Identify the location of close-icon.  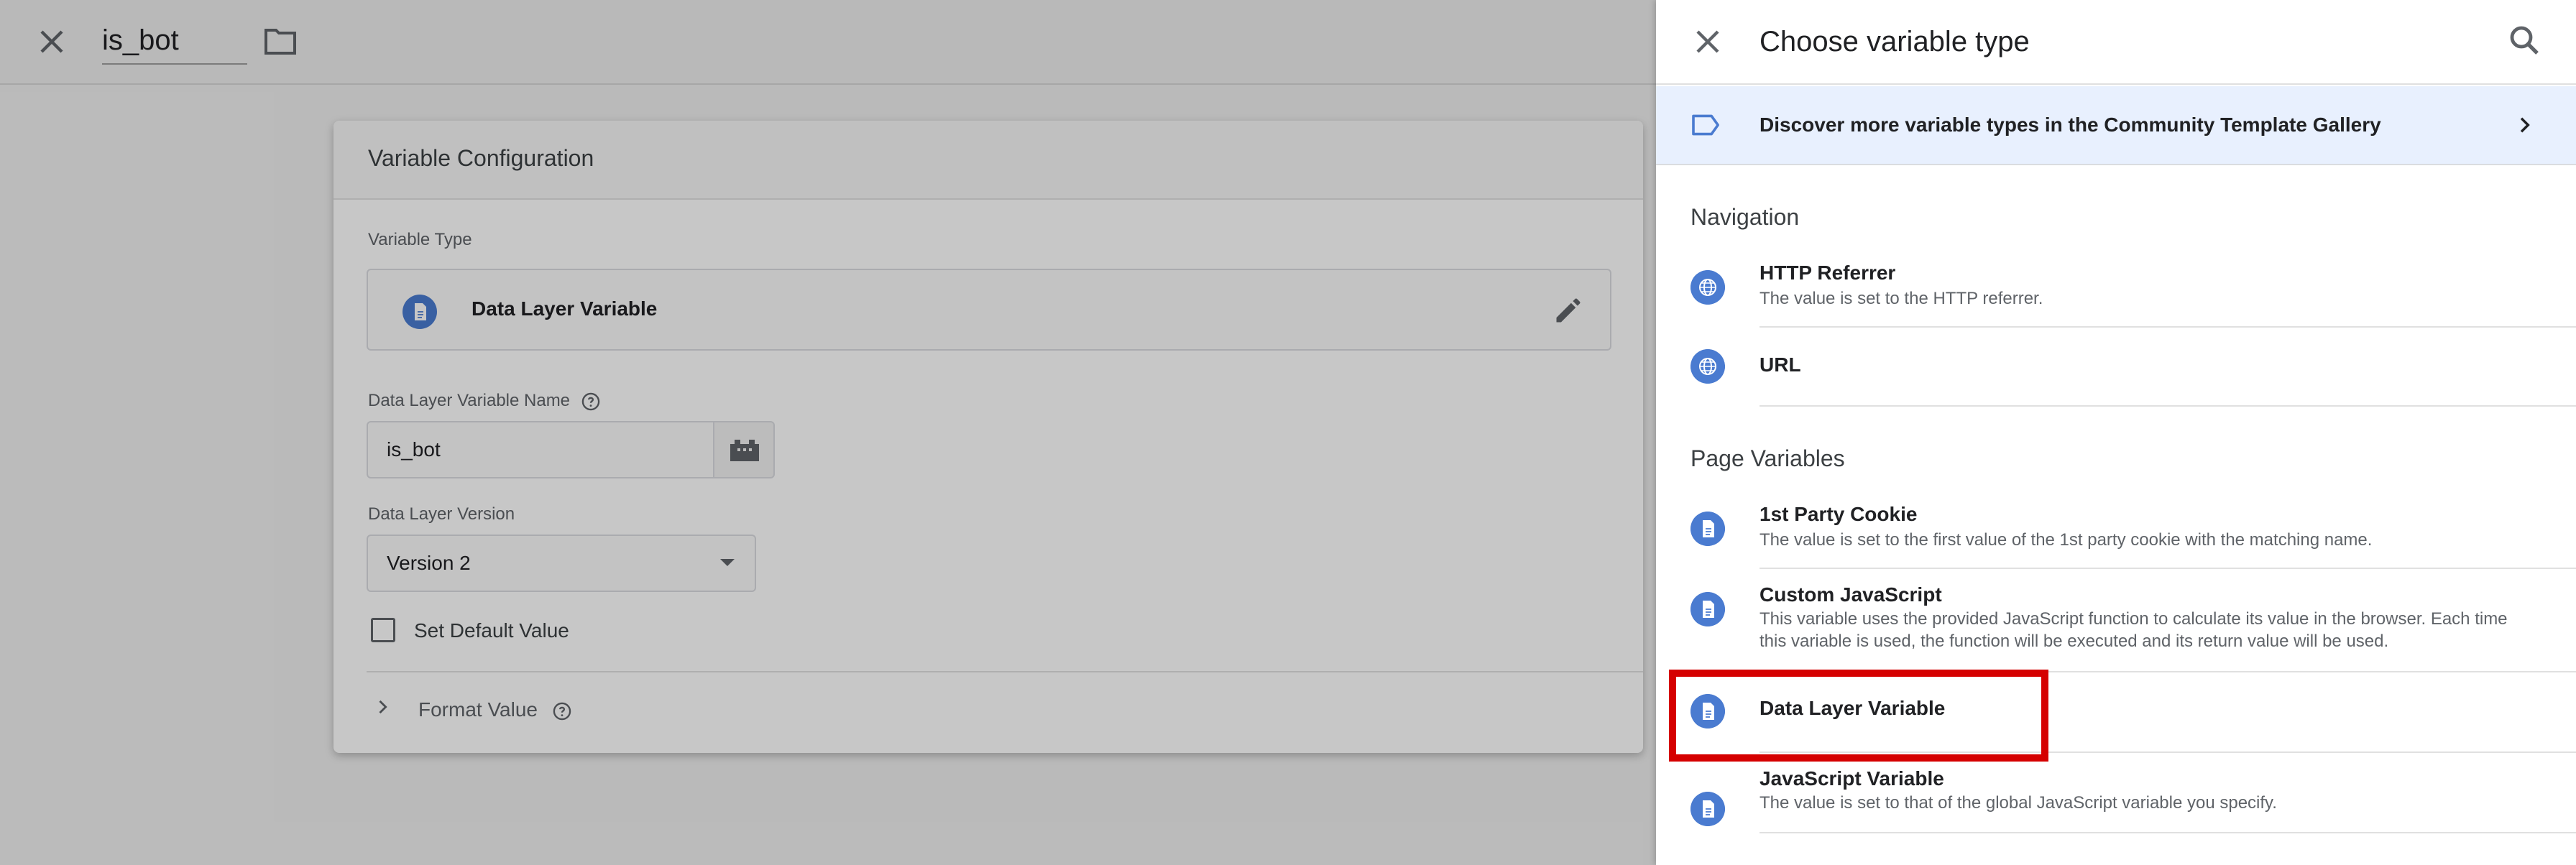
(1707, 41).